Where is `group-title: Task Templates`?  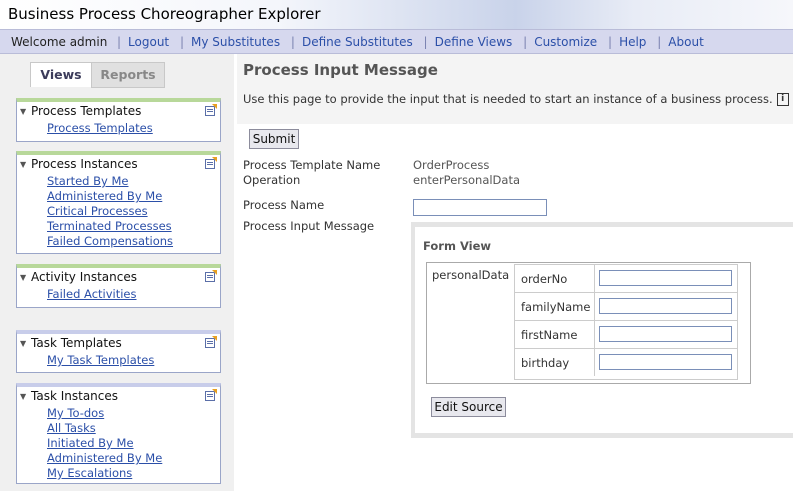
group-title: Task Templates is located at coordinates (76, 343).